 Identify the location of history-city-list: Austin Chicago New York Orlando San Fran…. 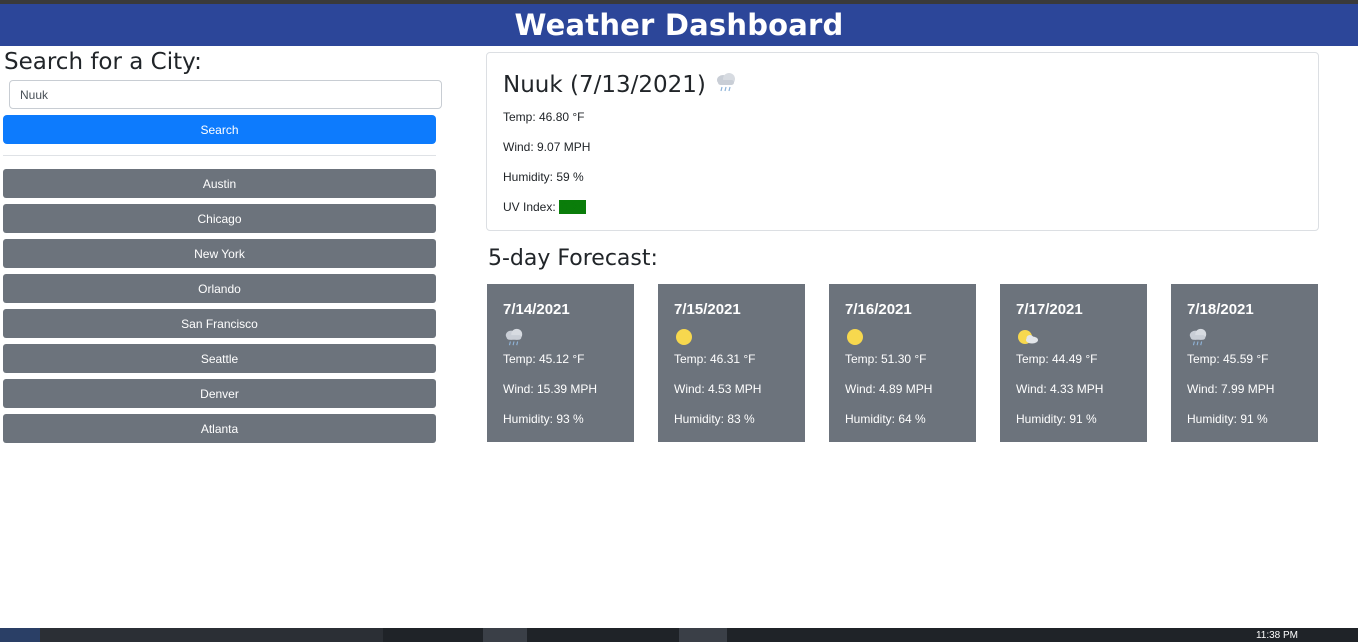
(219, 309).